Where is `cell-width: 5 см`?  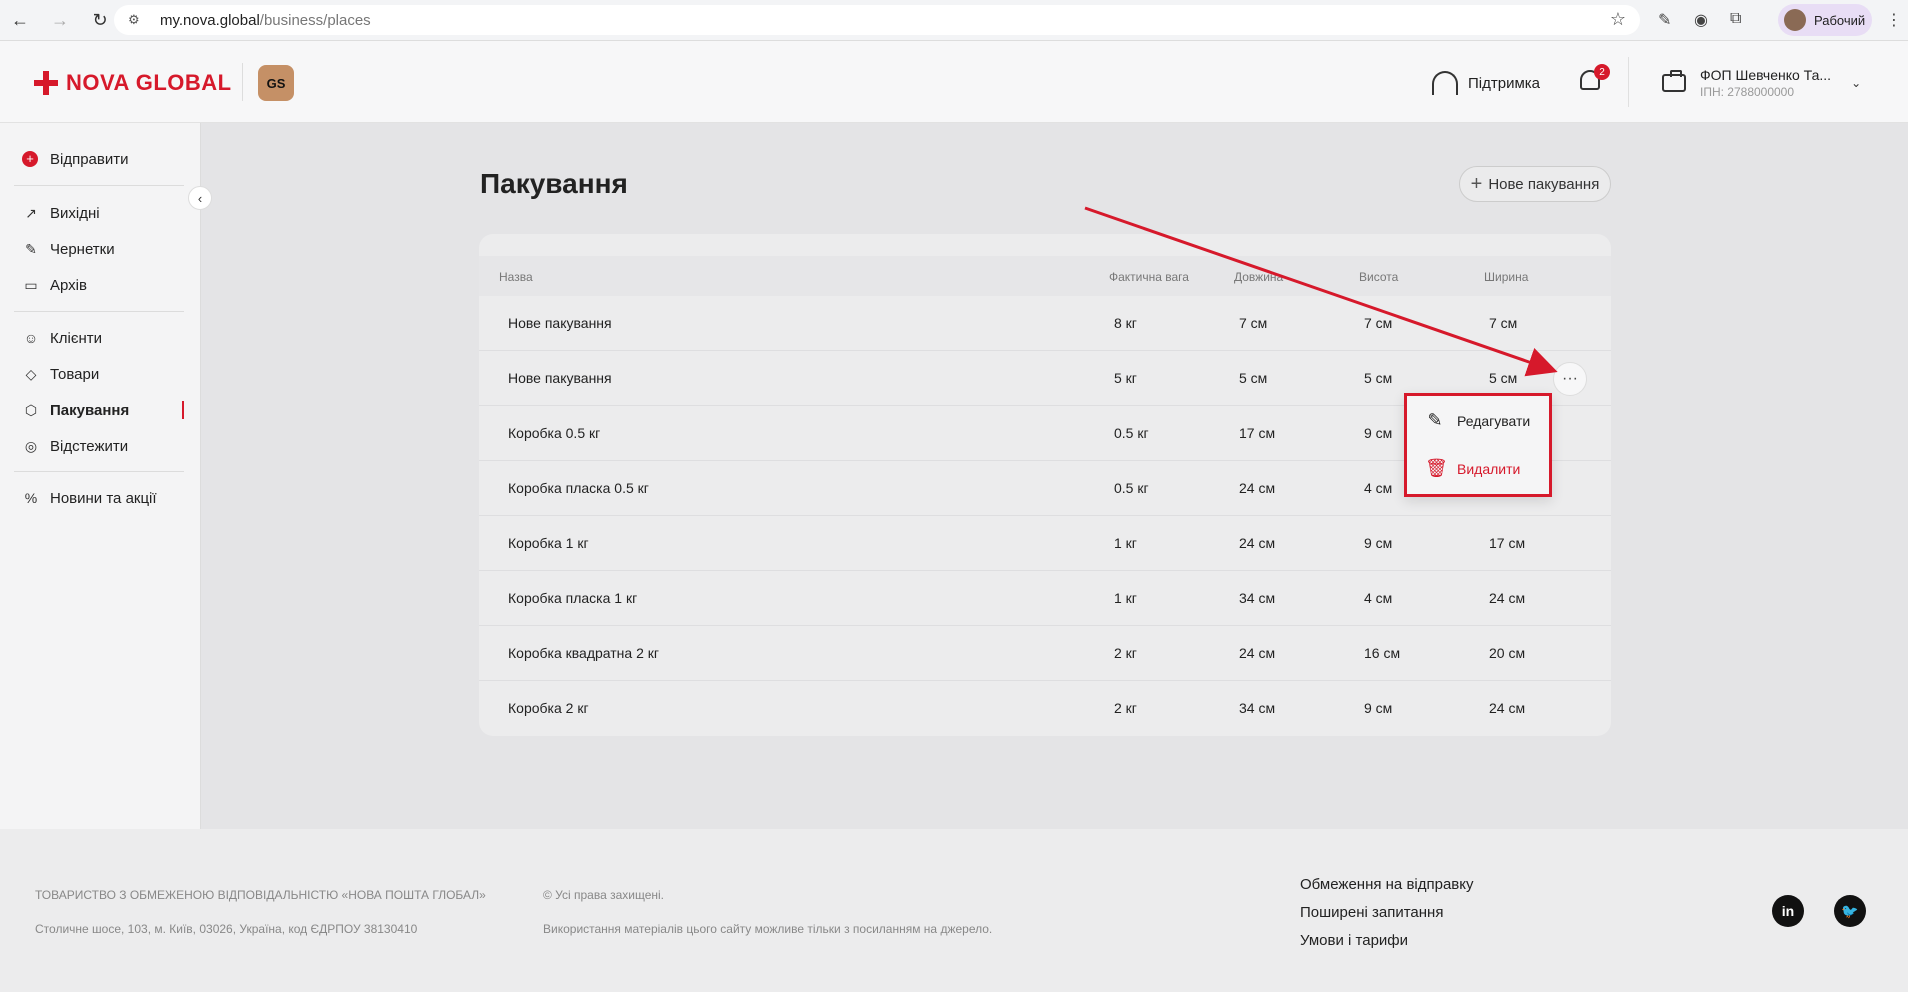
cell-width: 5 см is located at coordinates (1503, 378).